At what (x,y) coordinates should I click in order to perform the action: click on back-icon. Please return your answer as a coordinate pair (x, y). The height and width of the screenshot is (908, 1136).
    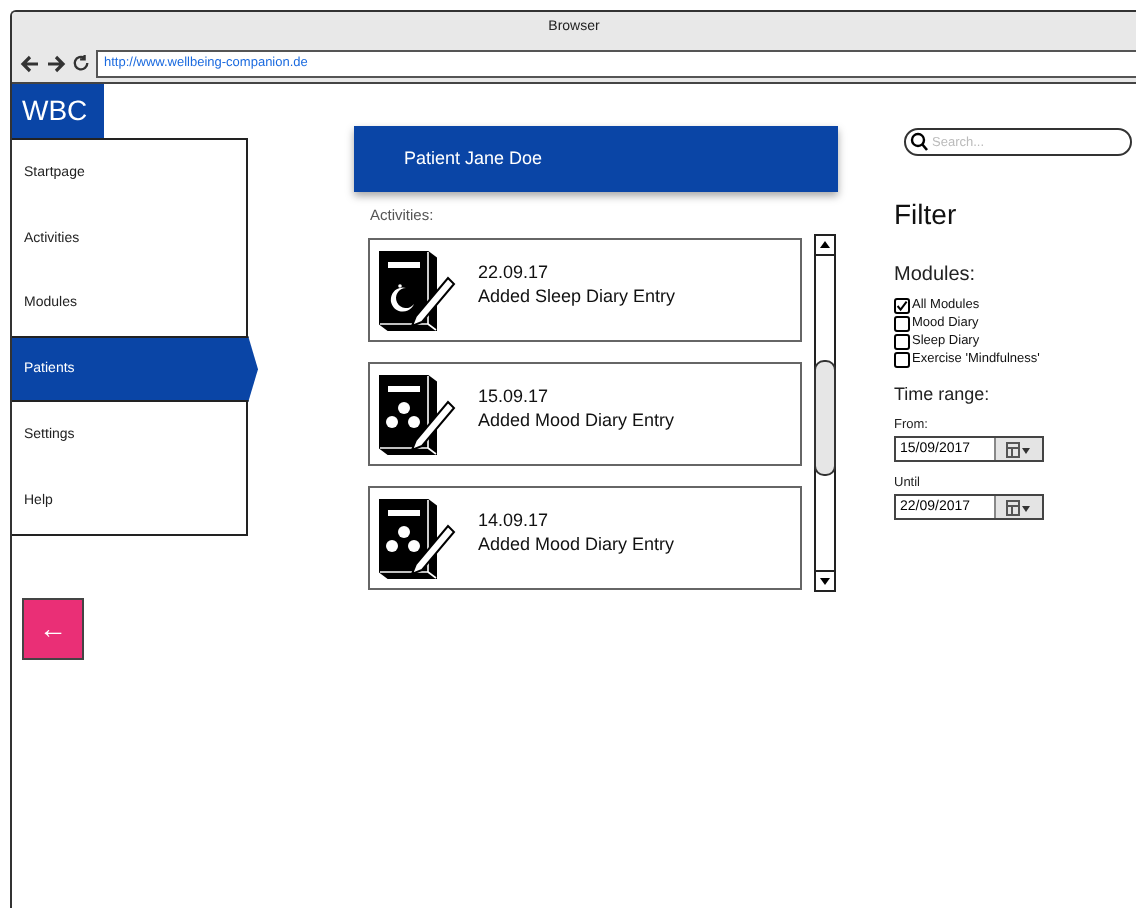
    Looking at the image, I should click on (30, 63).